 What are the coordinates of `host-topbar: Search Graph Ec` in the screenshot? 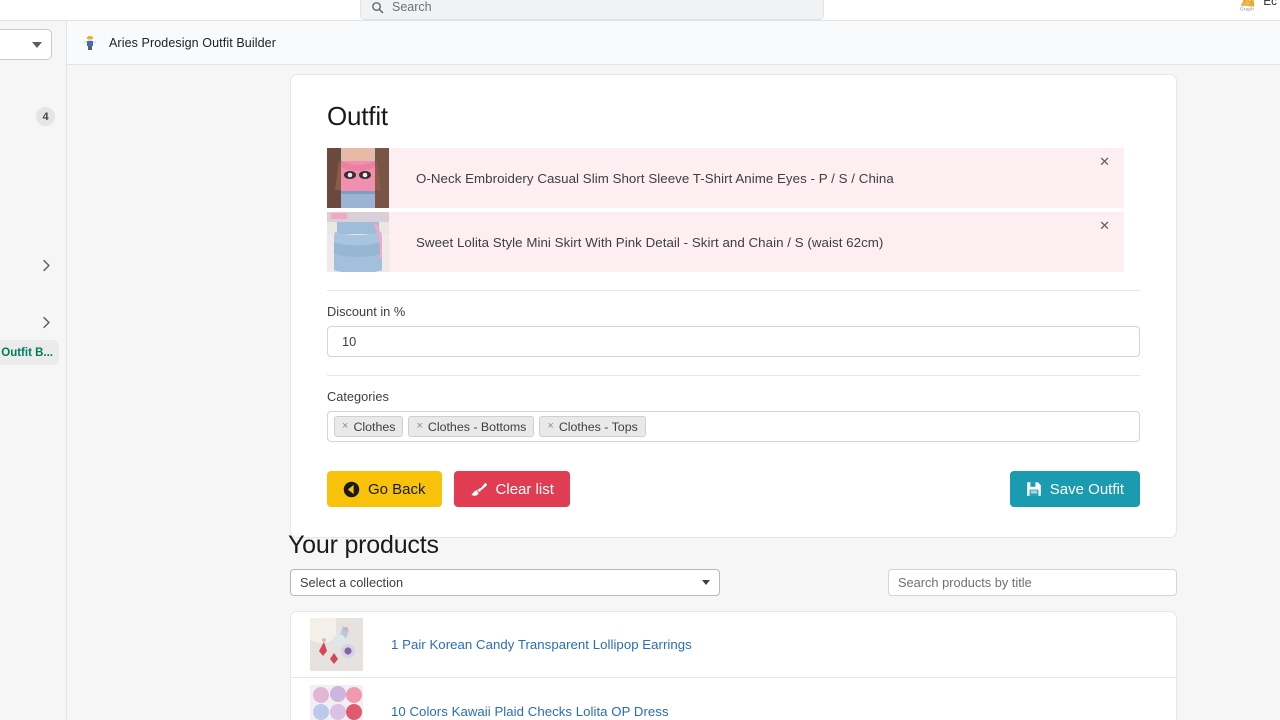 It's located at (640, 10).